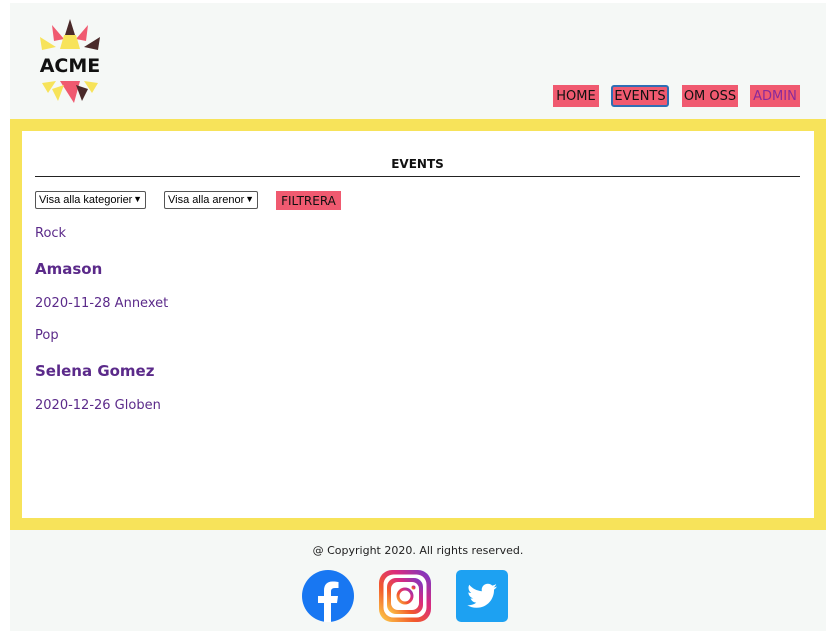 The height and width of the screenshot is (631, 838). What do you see at coordinates (417, 176) in the screenshot?
I see `title-divider` at bounding box center [417, 176].